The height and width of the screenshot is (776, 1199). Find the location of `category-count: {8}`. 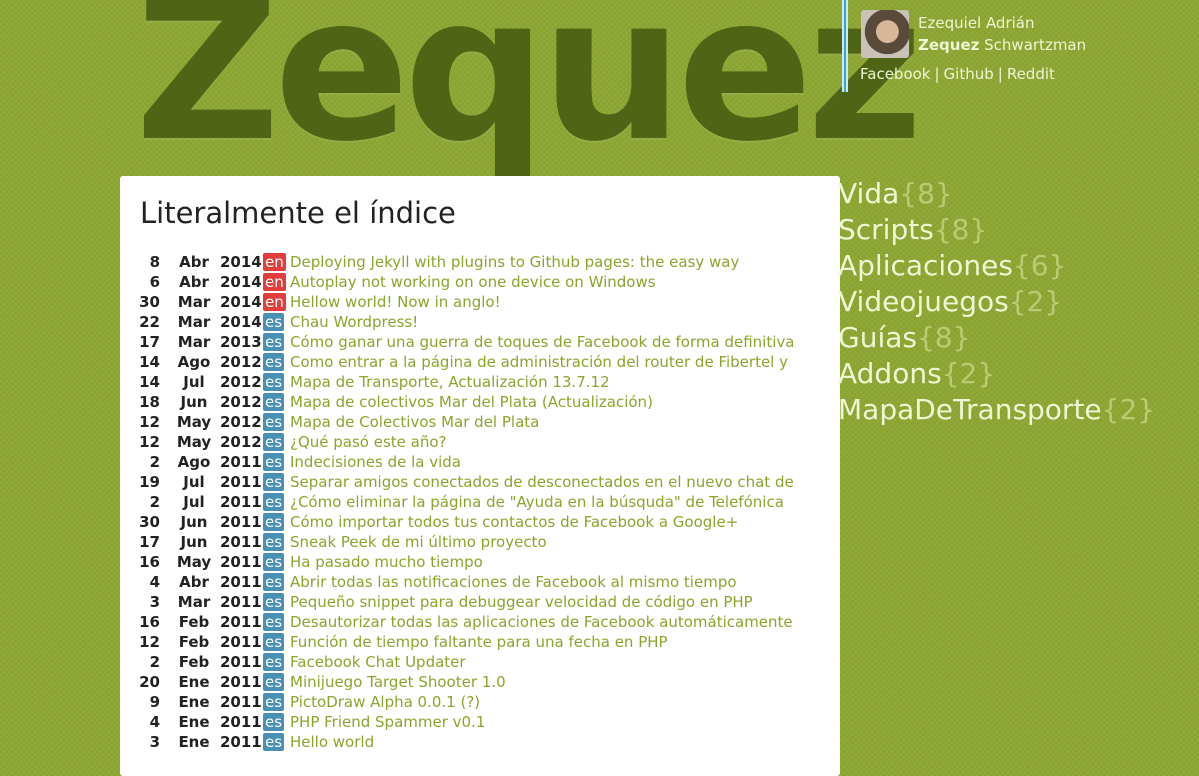

category-count: {8} is located at coordinates (960, 229).